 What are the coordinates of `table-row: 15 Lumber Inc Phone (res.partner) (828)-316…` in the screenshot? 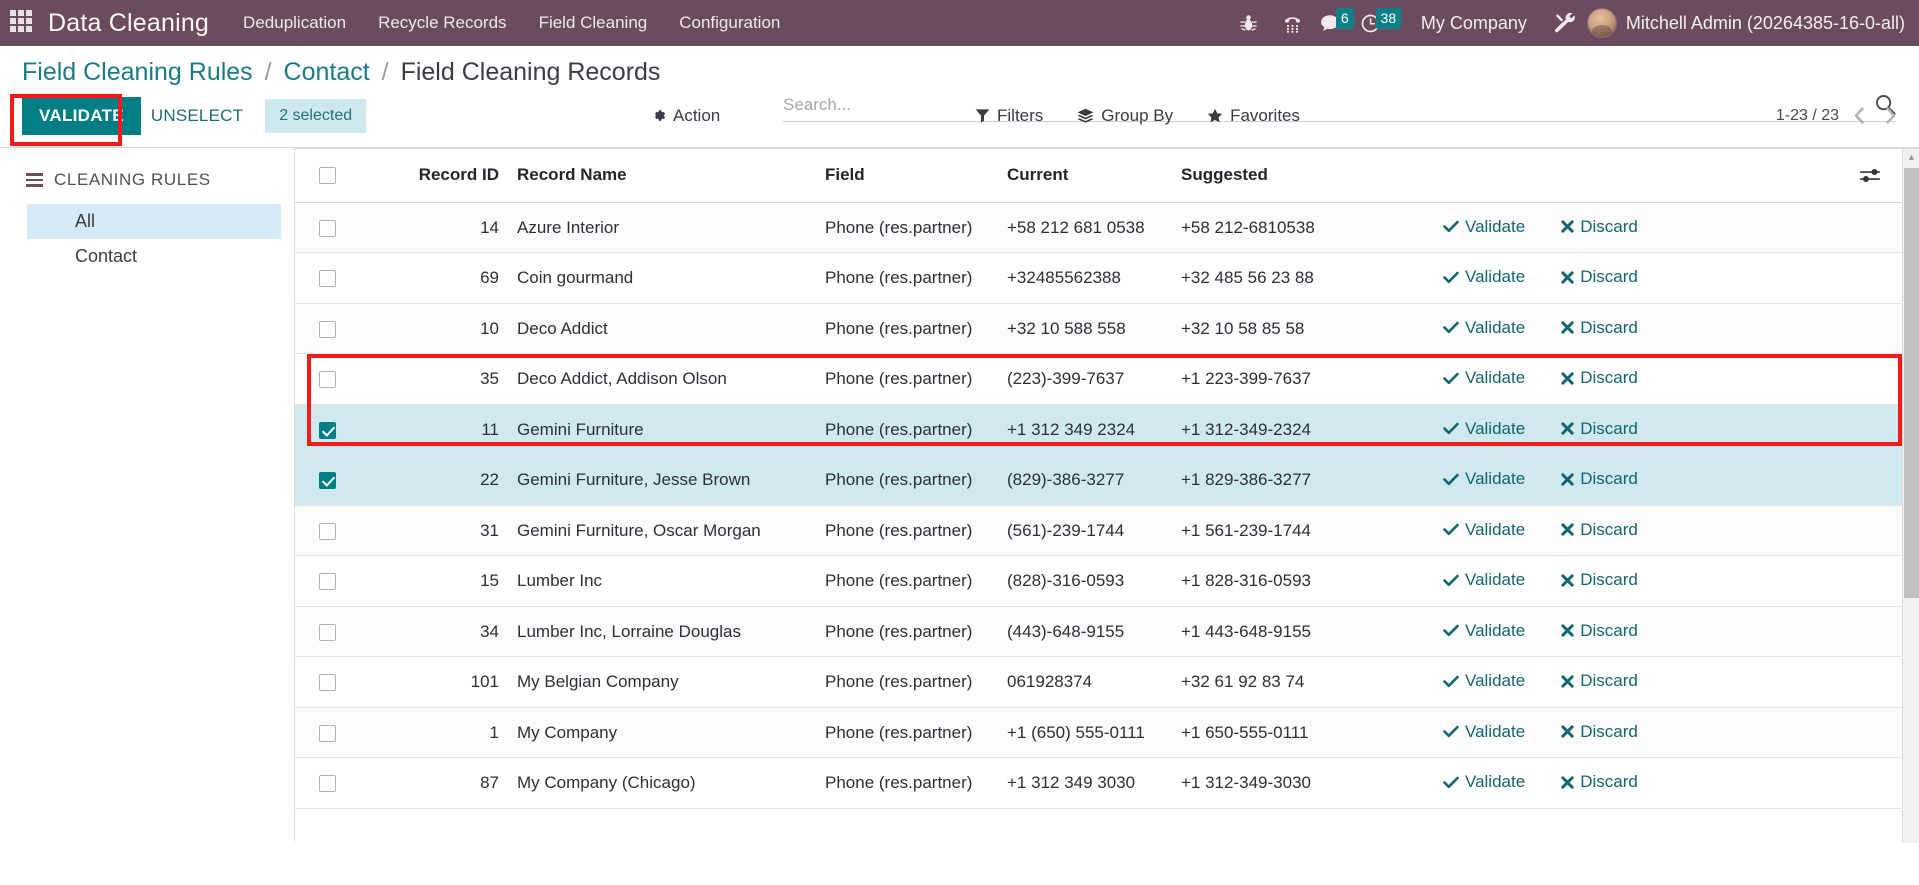 It's located at (1107, 581).